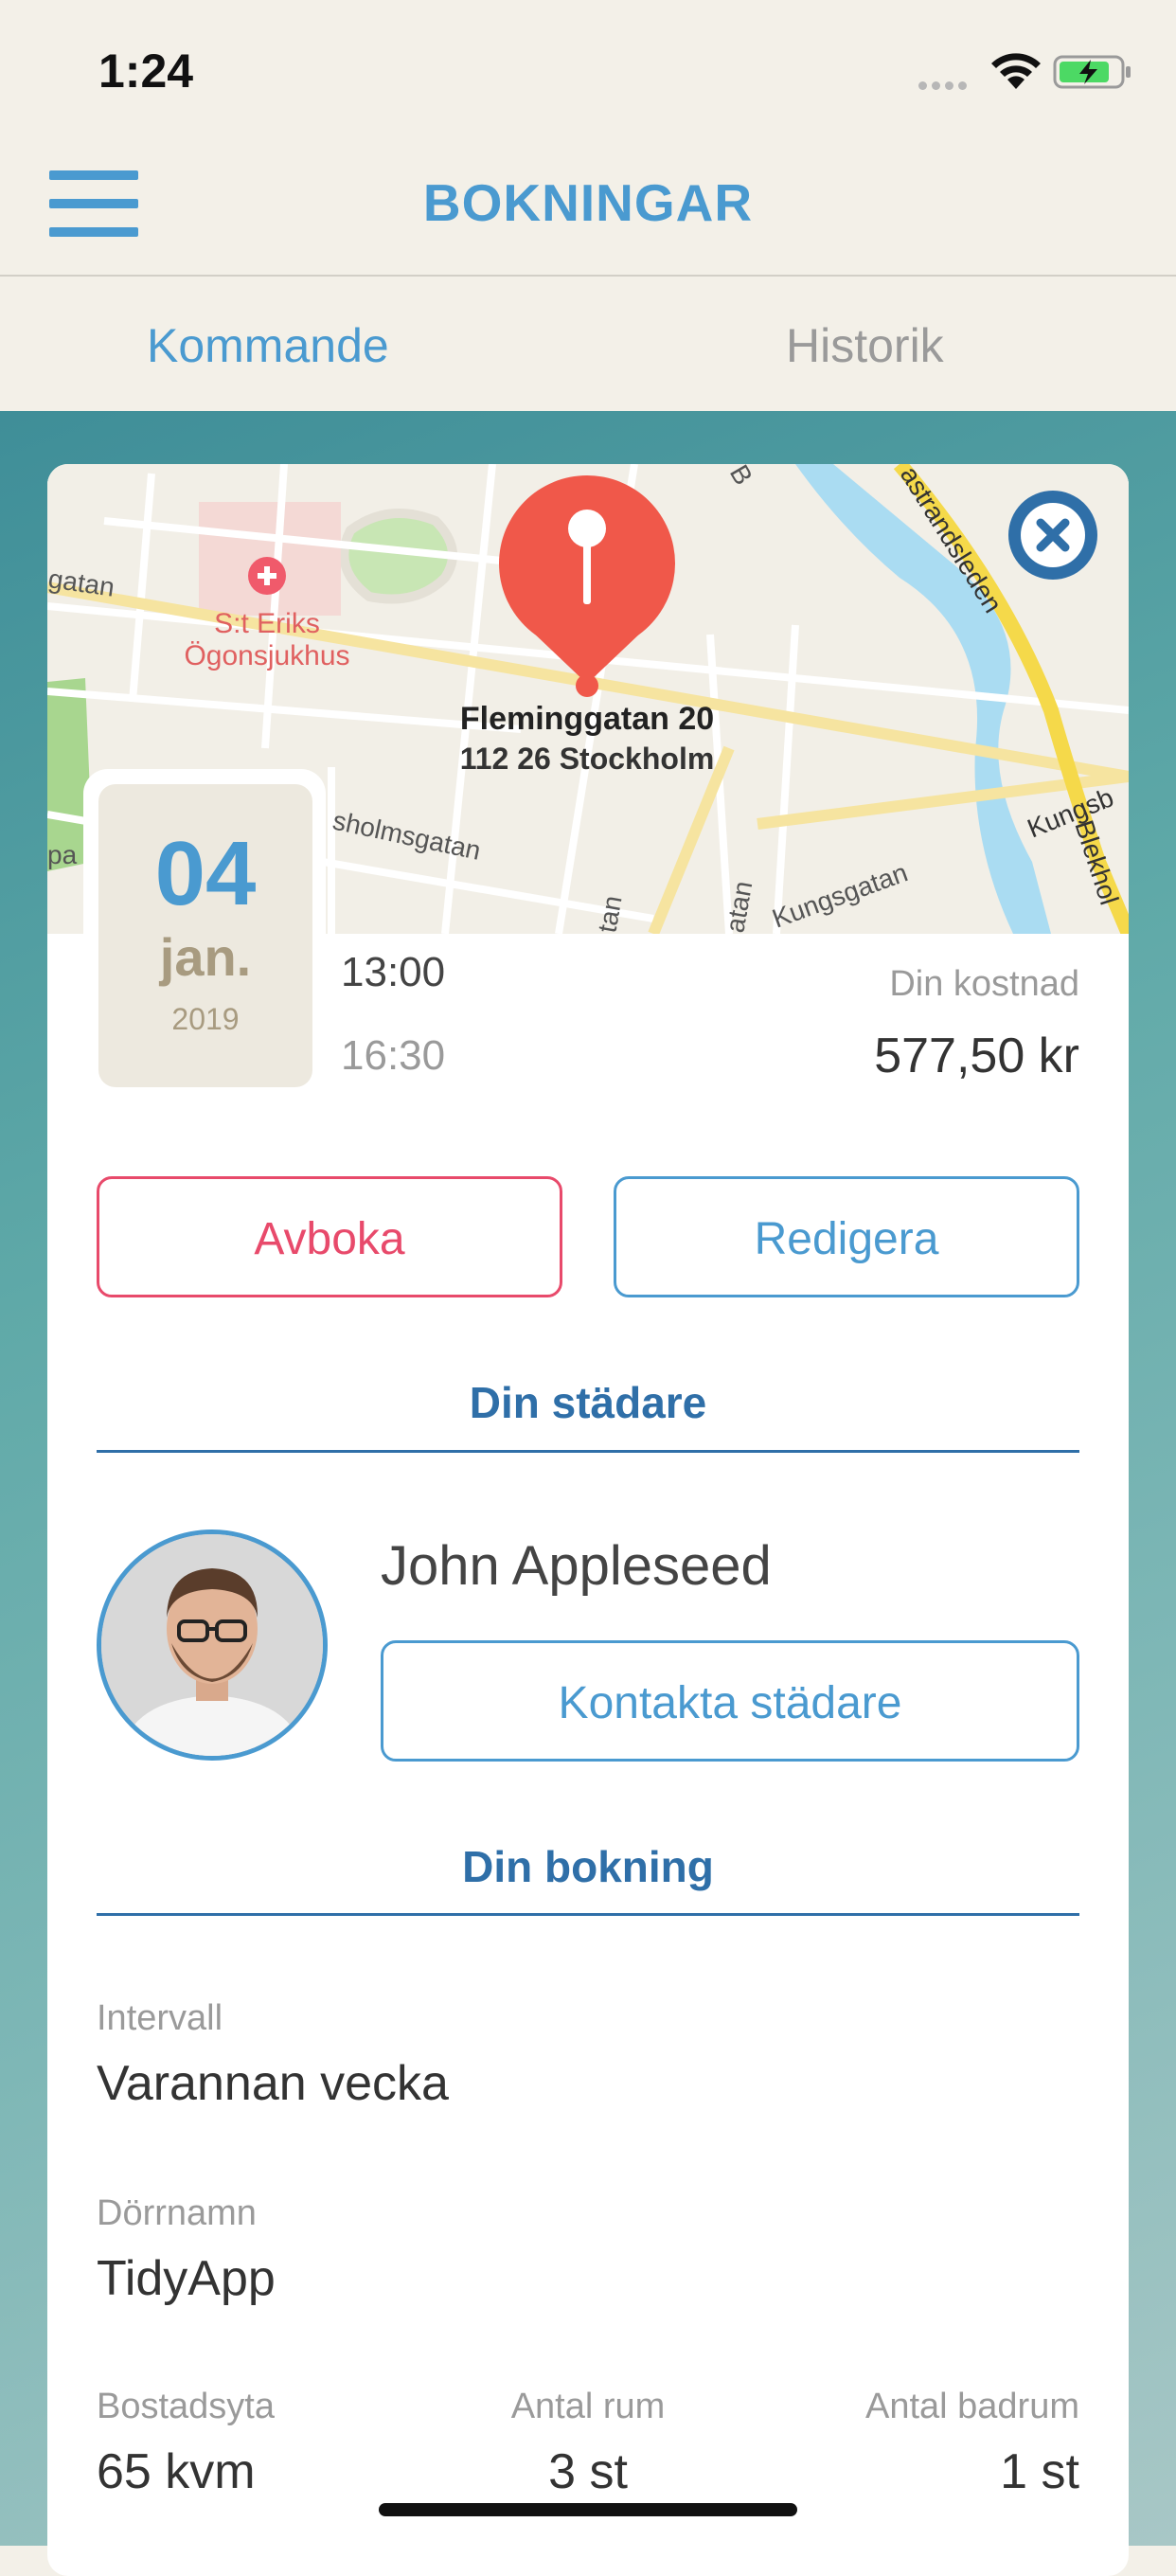 The image size is (1176, 2576). What do you see at coordinates (587, 719) in the screenshot?
I see `pin-address-line1: Fleminggatan 20` at bounding box center [587, 719].